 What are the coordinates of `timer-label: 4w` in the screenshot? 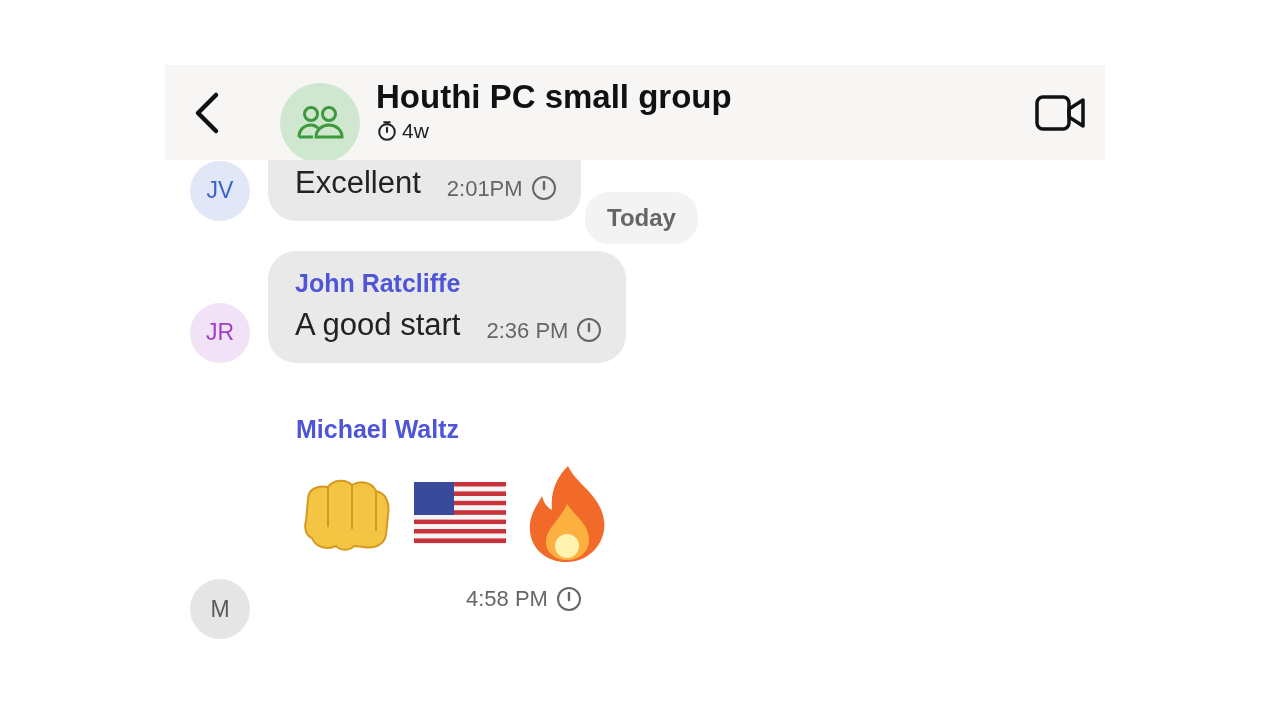 It's located at (415, 130).